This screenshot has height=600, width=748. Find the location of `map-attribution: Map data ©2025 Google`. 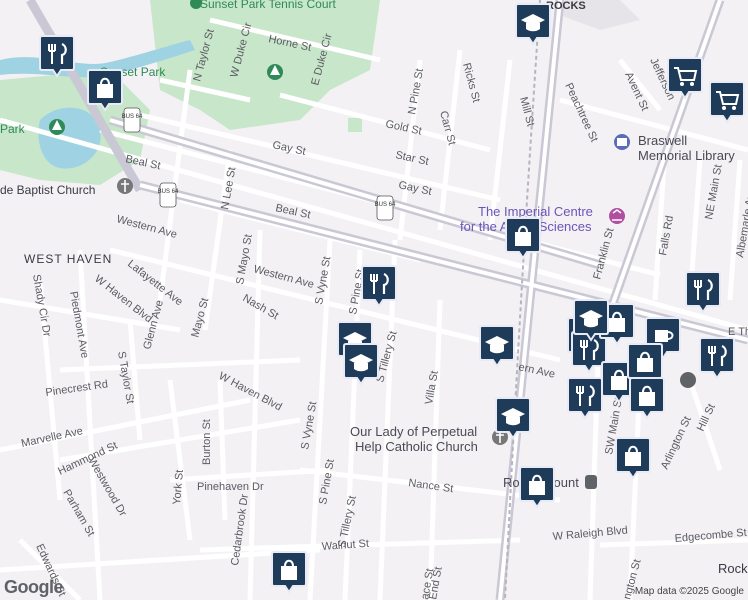

map-attribution: Map data ©2025 Google is located at coordinates (689, 591).